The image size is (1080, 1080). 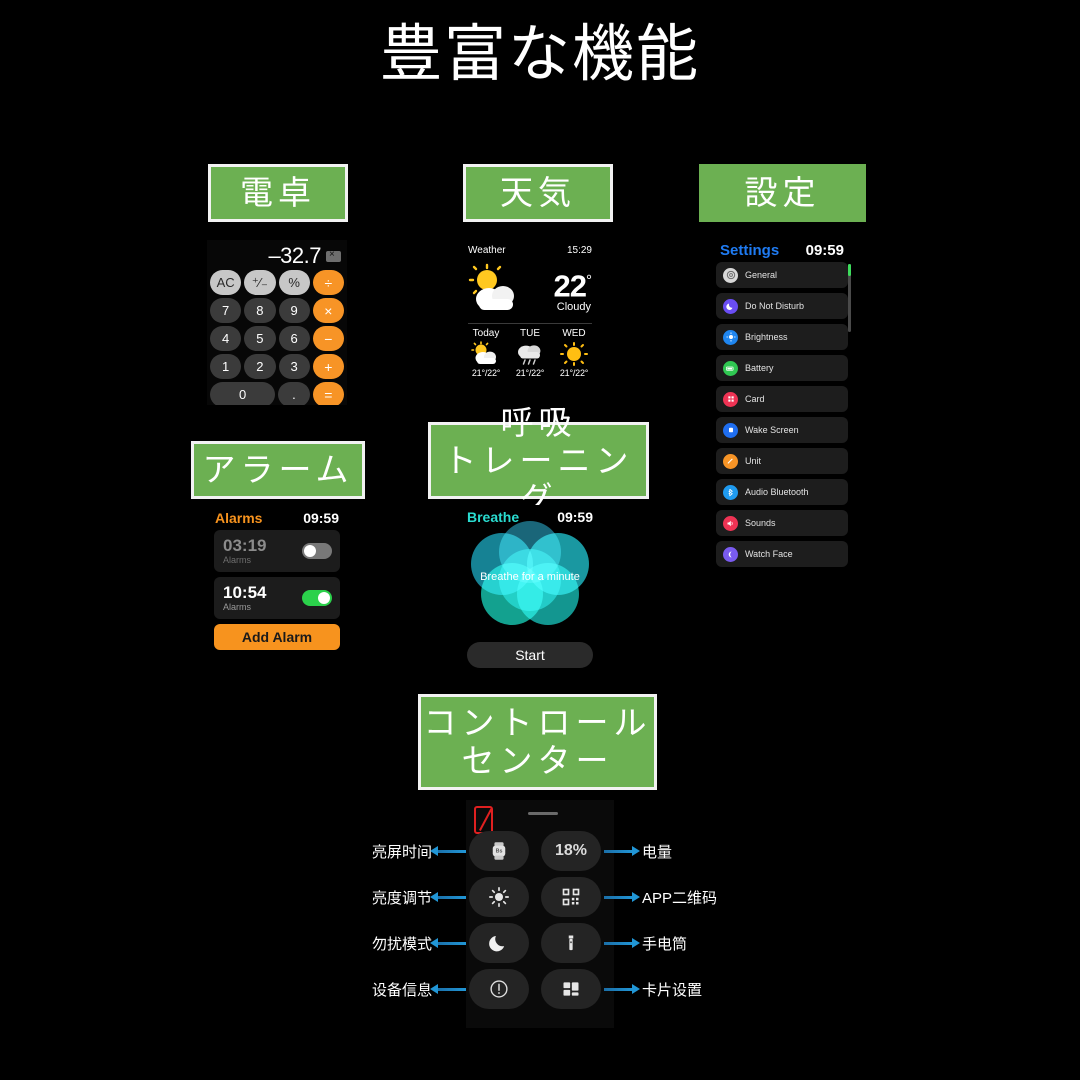 What do you see at coordinates (766, 337) in the screenshot?
I see `sidebar-item-label: Brightness` at bounding box center [766, 337].